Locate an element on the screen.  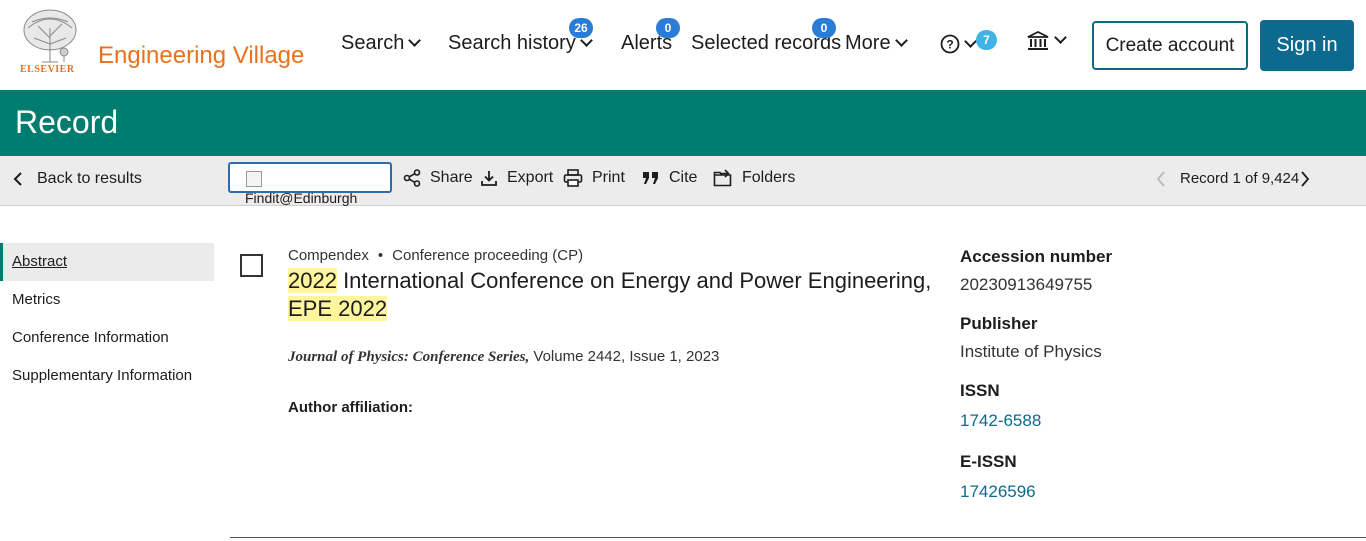
cite-label: Cite is located at coordinates (683, 177).